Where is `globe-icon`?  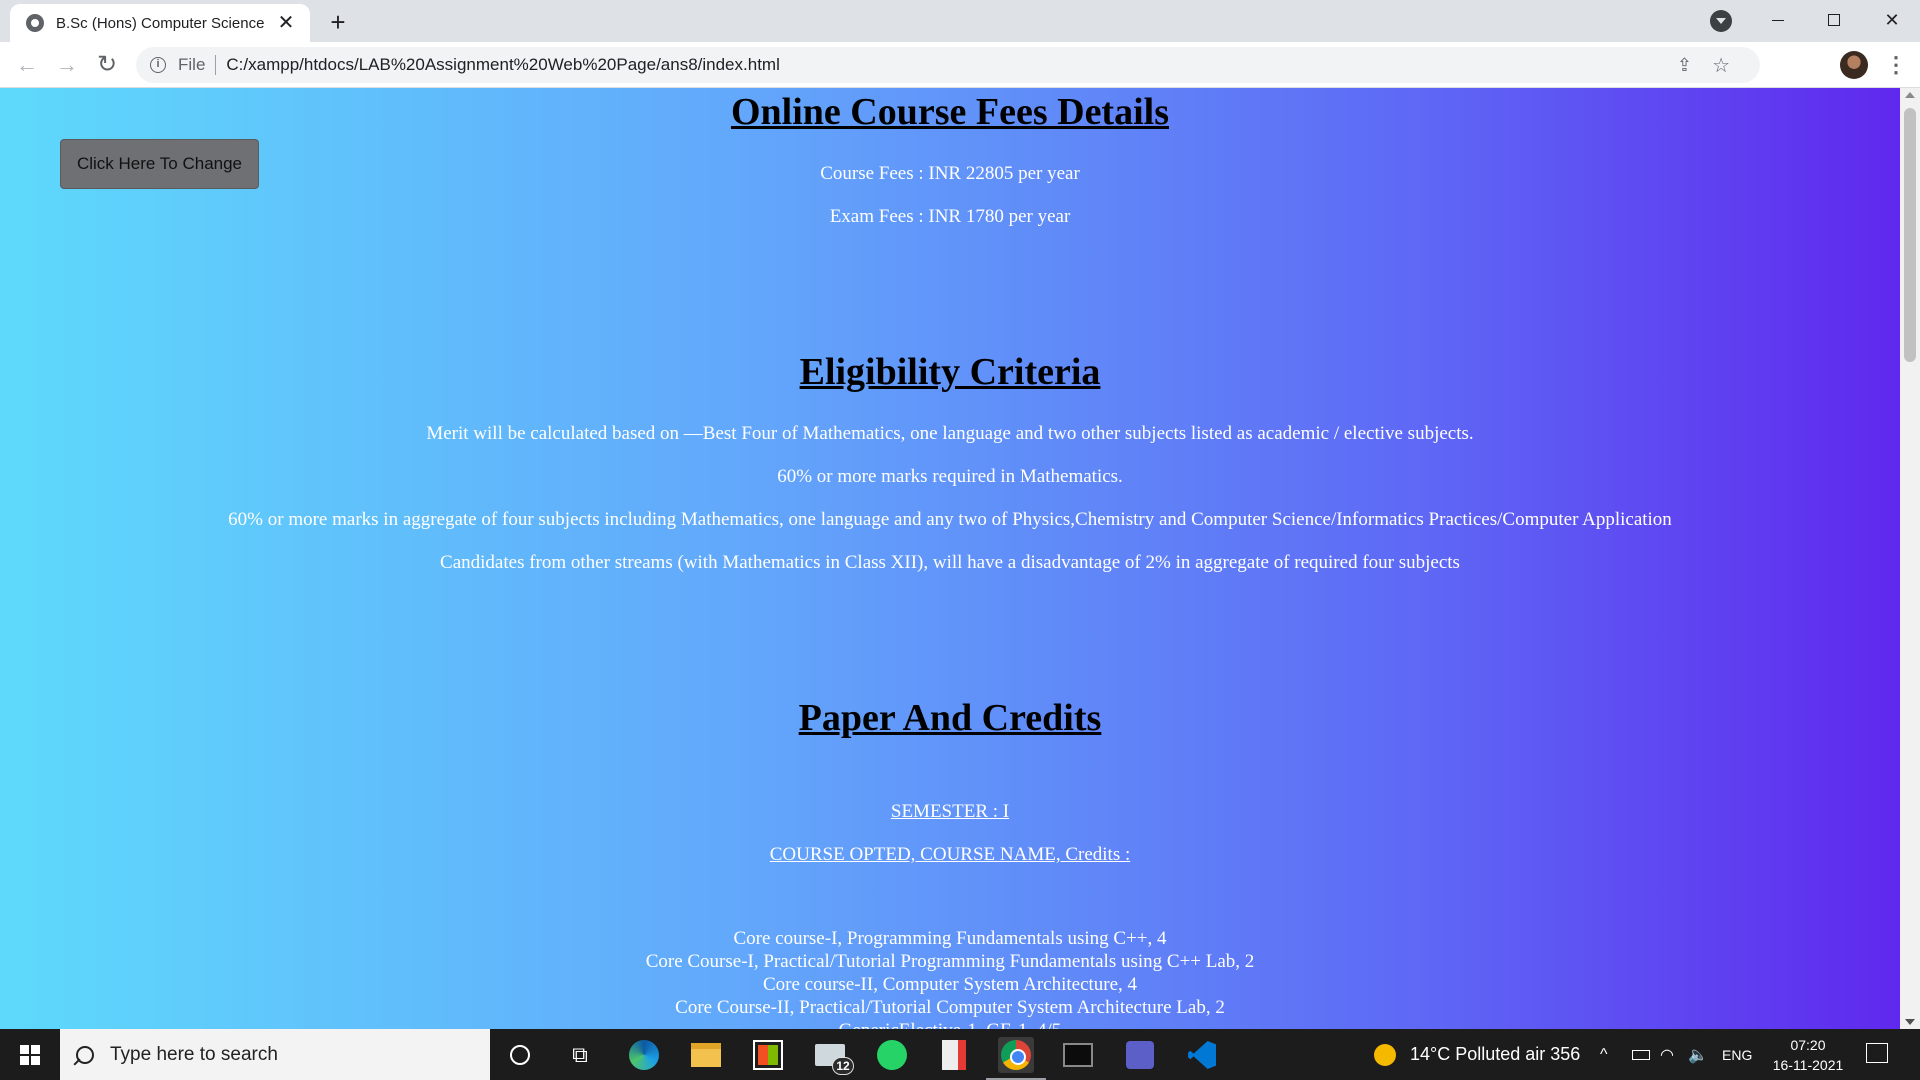 globe-icon is located at coordinates (35, 23).